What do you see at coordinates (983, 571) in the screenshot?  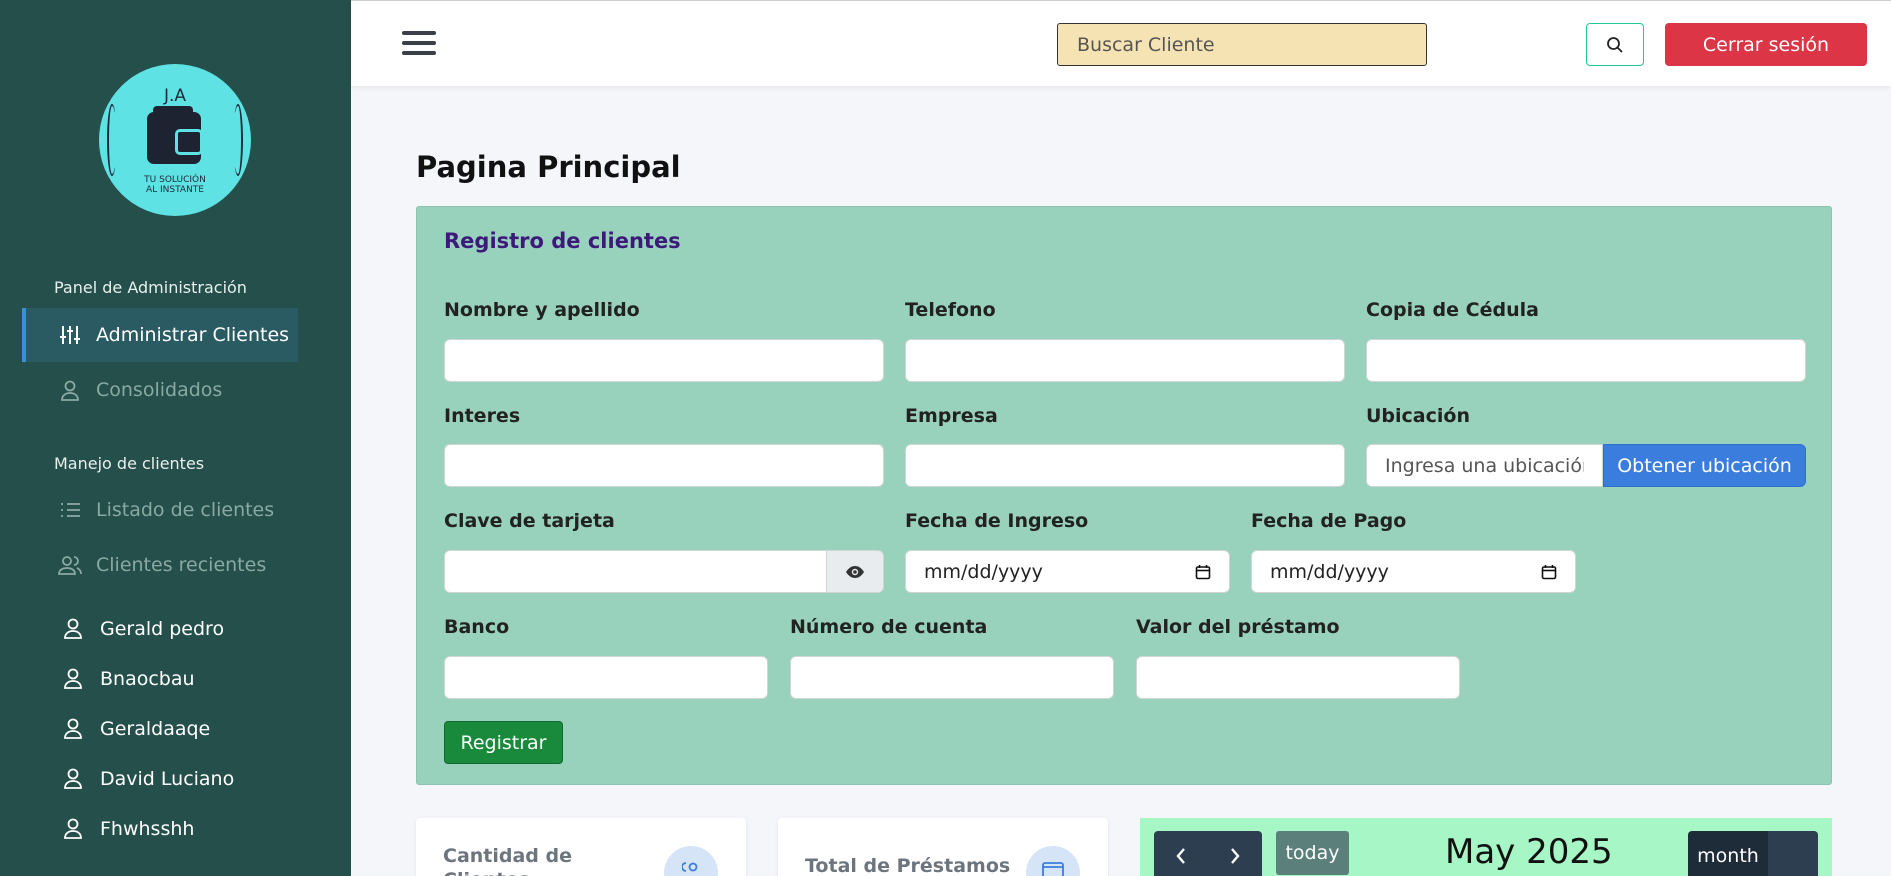 I see `fecha-ingreso-value: mm/dd/yyyy` at bounding box center [983, 571].